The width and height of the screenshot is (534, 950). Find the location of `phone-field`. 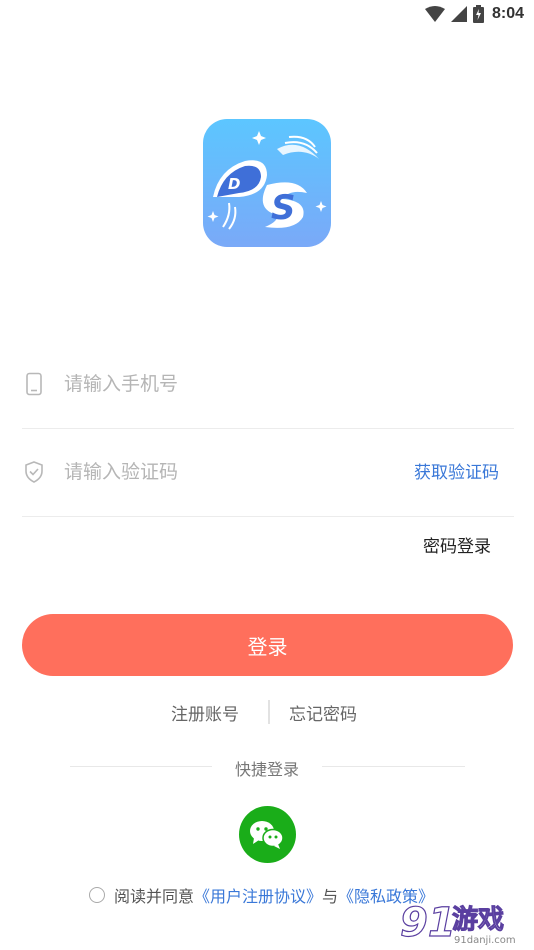

phone-field is located at coordinates (268, 384).